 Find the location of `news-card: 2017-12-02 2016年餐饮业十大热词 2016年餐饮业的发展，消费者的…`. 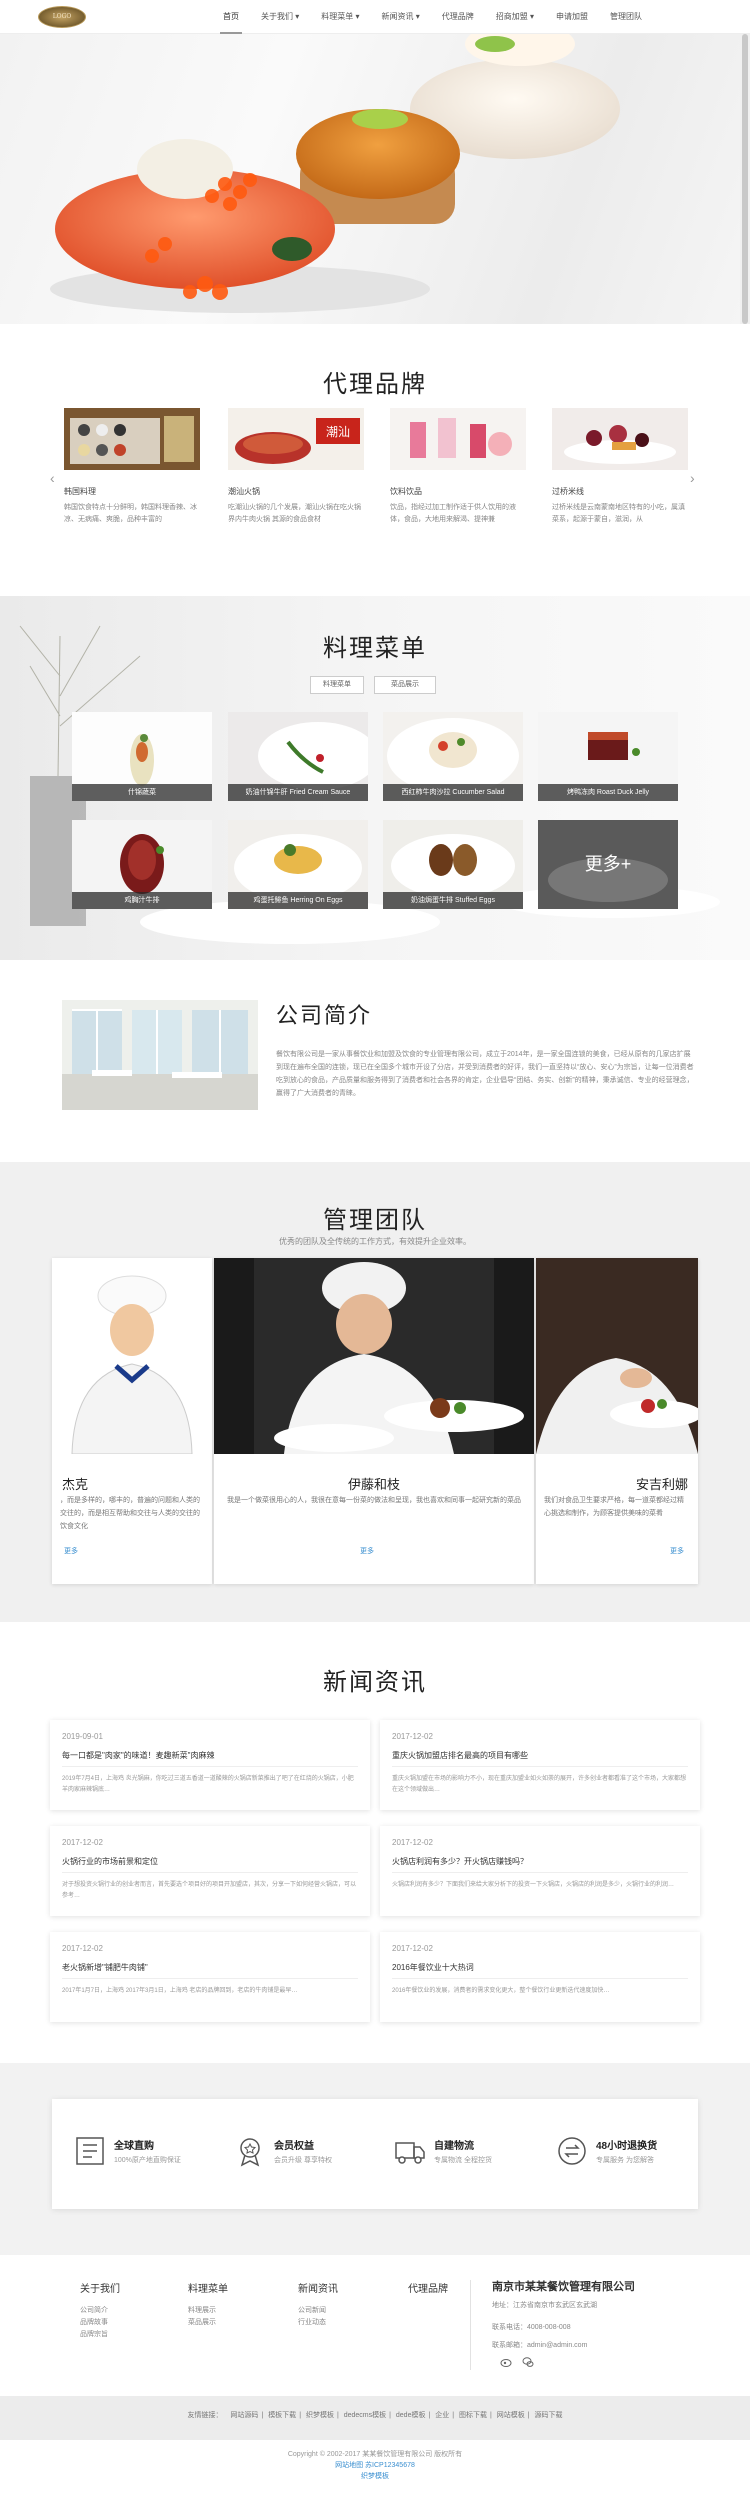

news-card: 2017-12-02 2016年餐饮业十大热词 2016年餐饮业的发展，消费者的… is located at coordinates (540, 1977).